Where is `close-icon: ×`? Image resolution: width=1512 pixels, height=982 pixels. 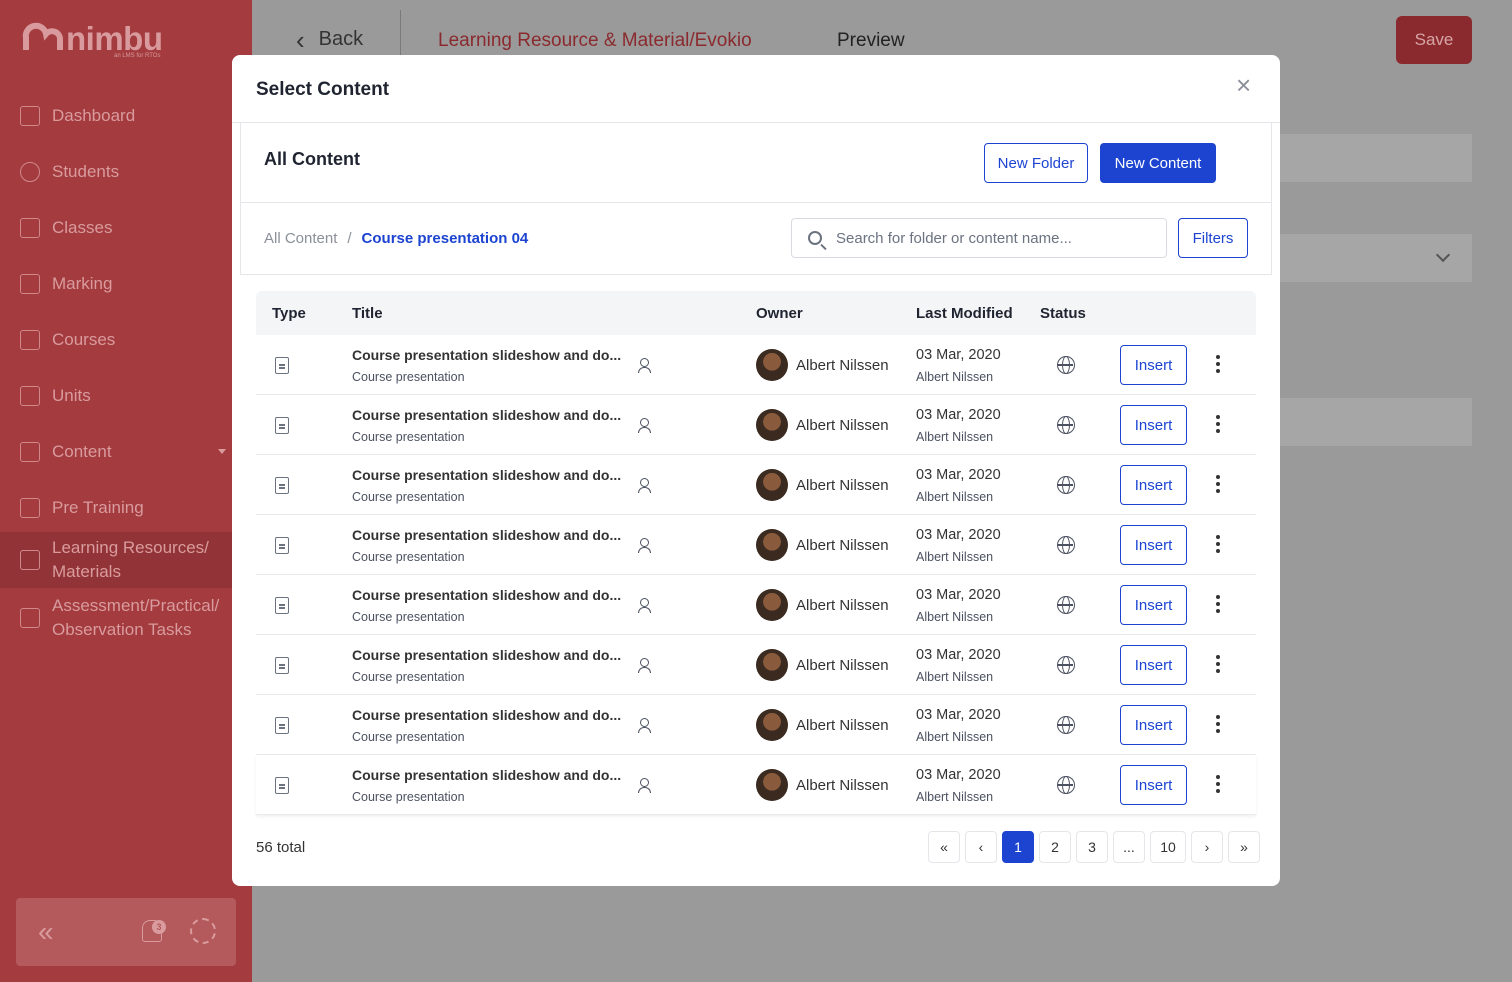
close-icon: × is located at coordinates (1243, 85).